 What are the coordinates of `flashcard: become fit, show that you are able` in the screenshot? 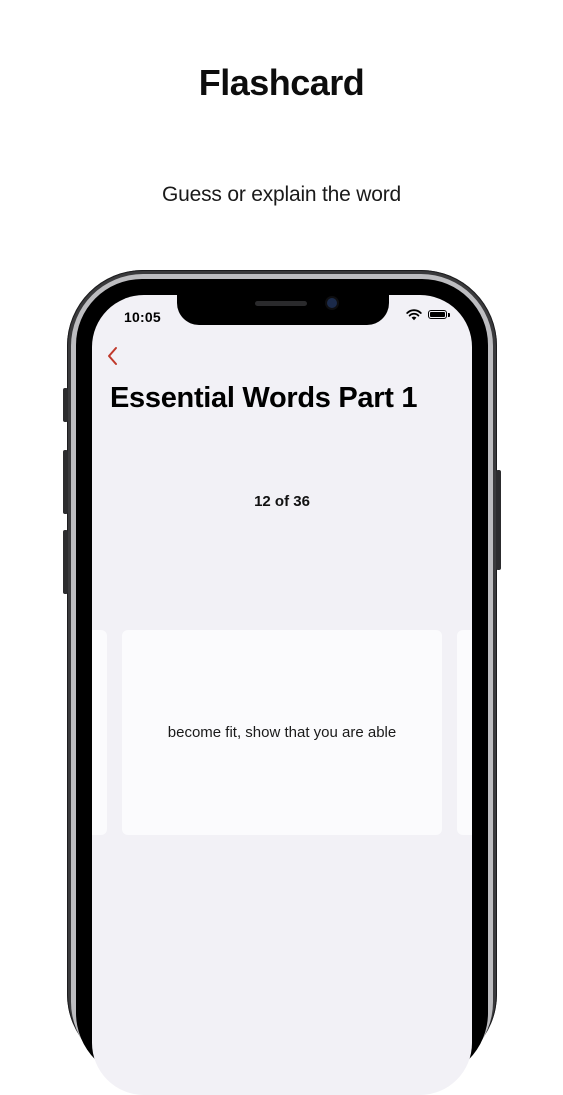 It's located at (282, 732).